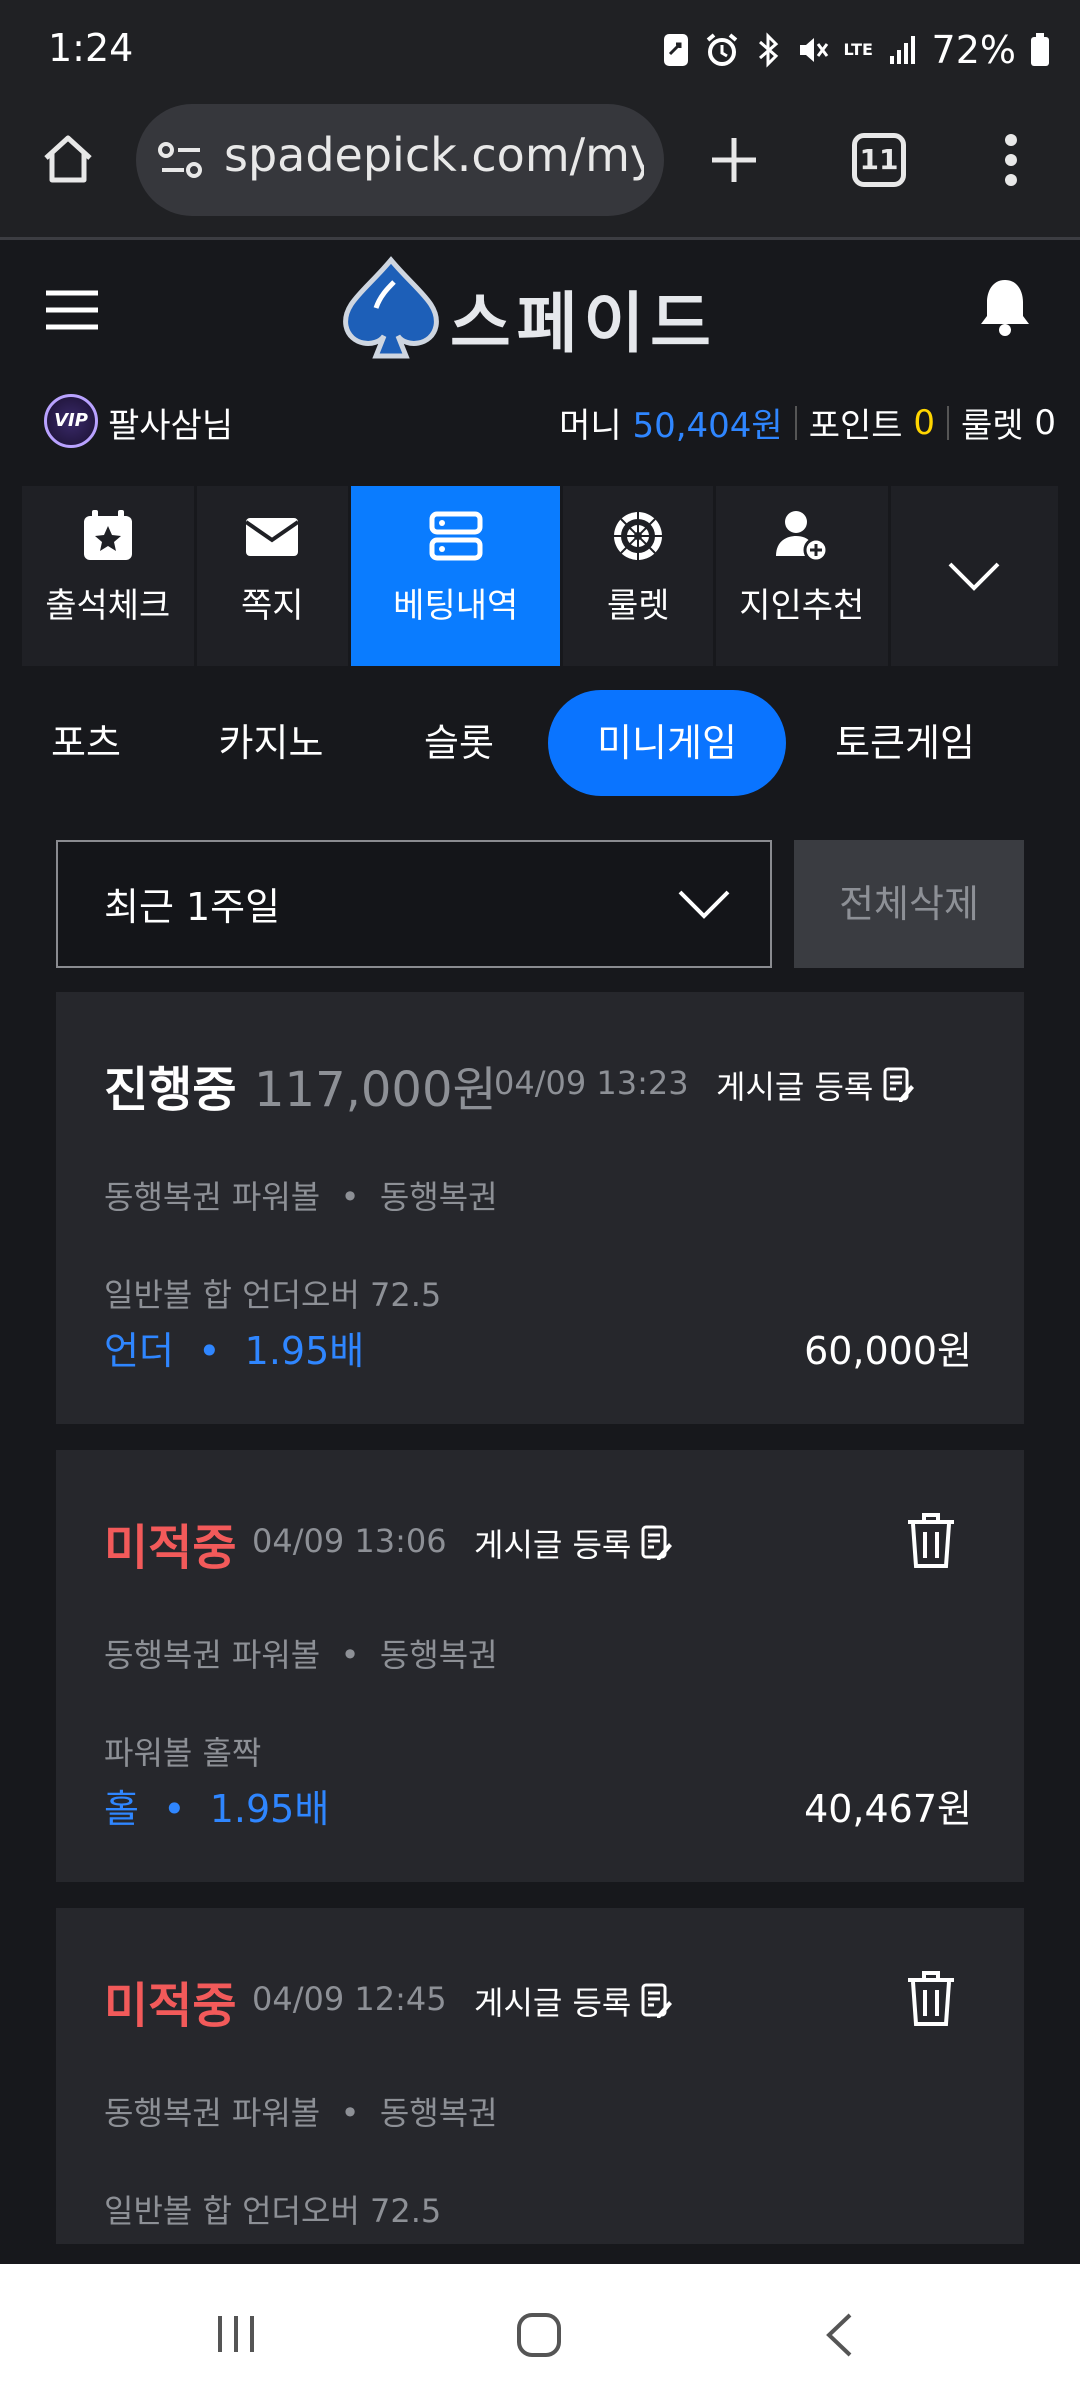 The height and width of the screenshot is (2400, 1080). I want to click on tab-slot: 슬롯, so click(459, 743).